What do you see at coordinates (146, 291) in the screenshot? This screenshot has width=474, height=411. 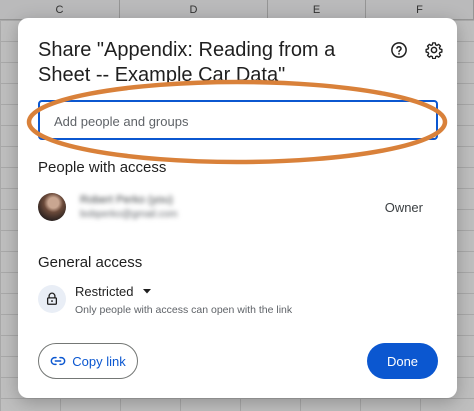 I see `dropdown-arrow-icon` at bounding box center [146, 291].